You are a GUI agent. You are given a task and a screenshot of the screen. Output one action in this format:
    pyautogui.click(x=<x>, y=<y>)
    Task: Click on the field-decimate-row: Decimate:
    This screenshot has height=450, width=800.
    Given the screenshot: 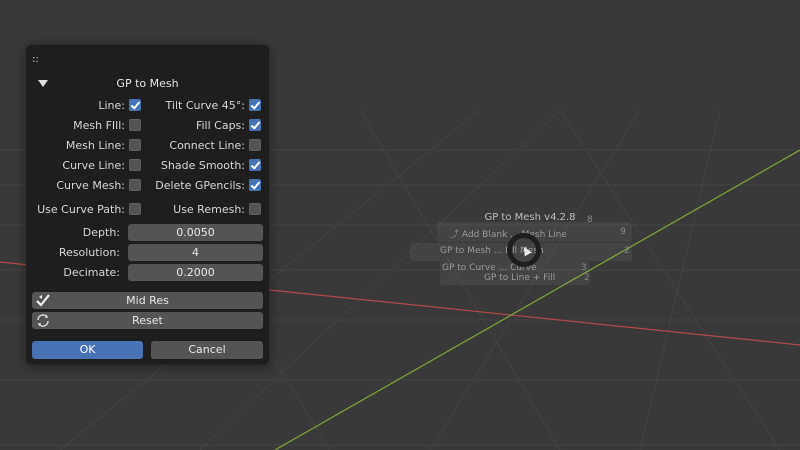 What is the action you would take?
    pyautogui.click(x=73, y=272)
    